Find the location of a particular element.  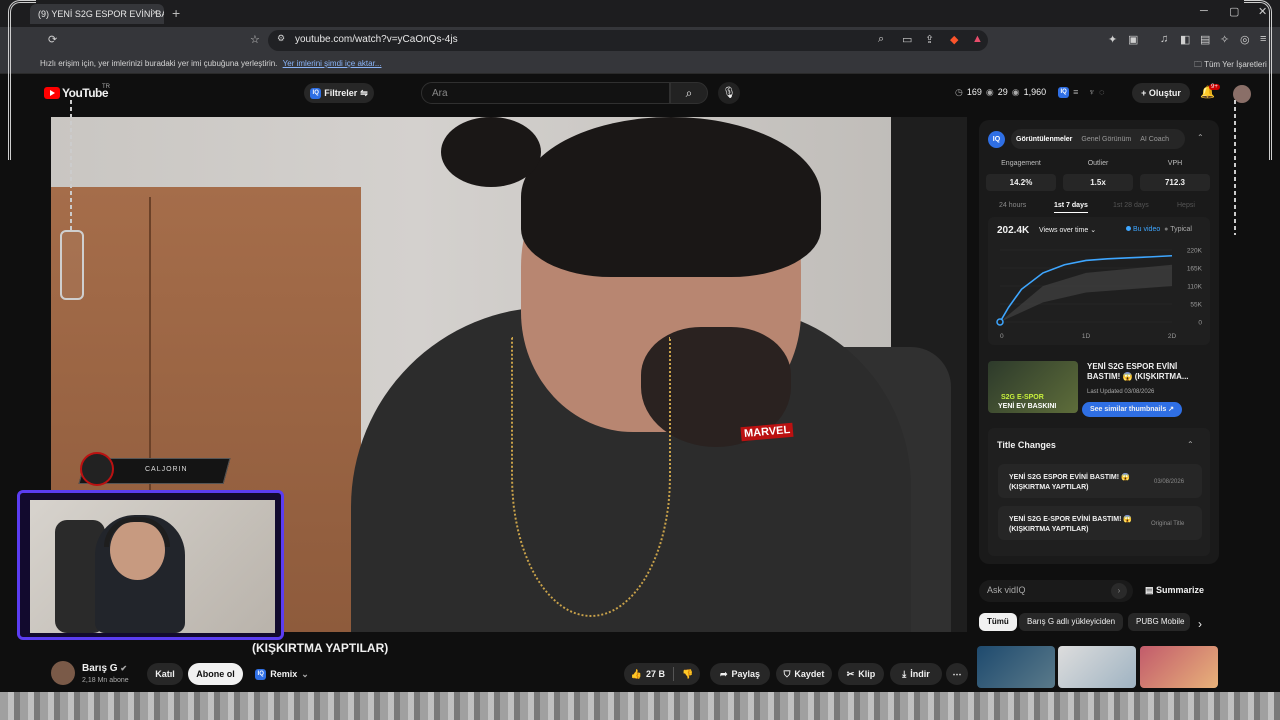

download-label: İndir is located at coordinates (920, 674).